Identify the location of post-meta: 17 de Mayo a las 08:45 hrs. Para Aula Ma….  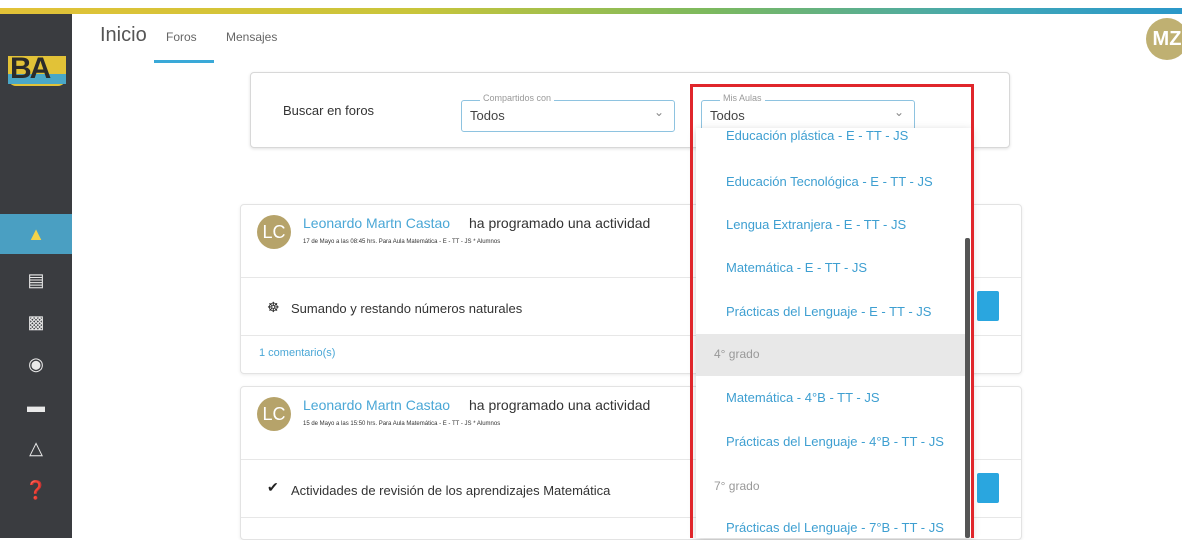
(402, 242).